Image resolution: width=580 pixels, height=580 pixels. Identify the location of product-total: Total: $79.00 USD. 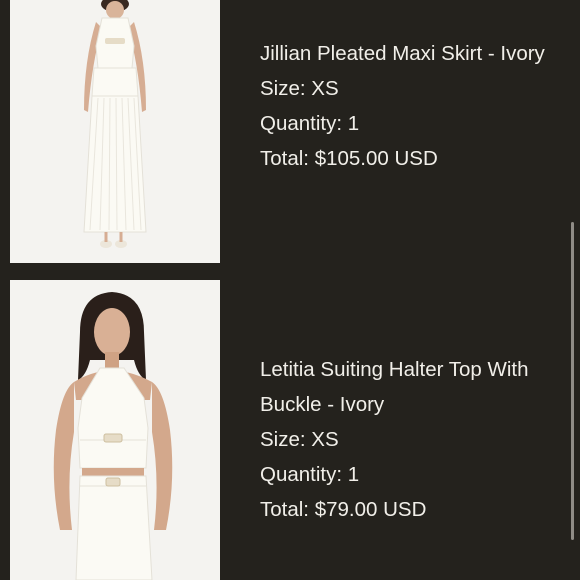
(343, 509).